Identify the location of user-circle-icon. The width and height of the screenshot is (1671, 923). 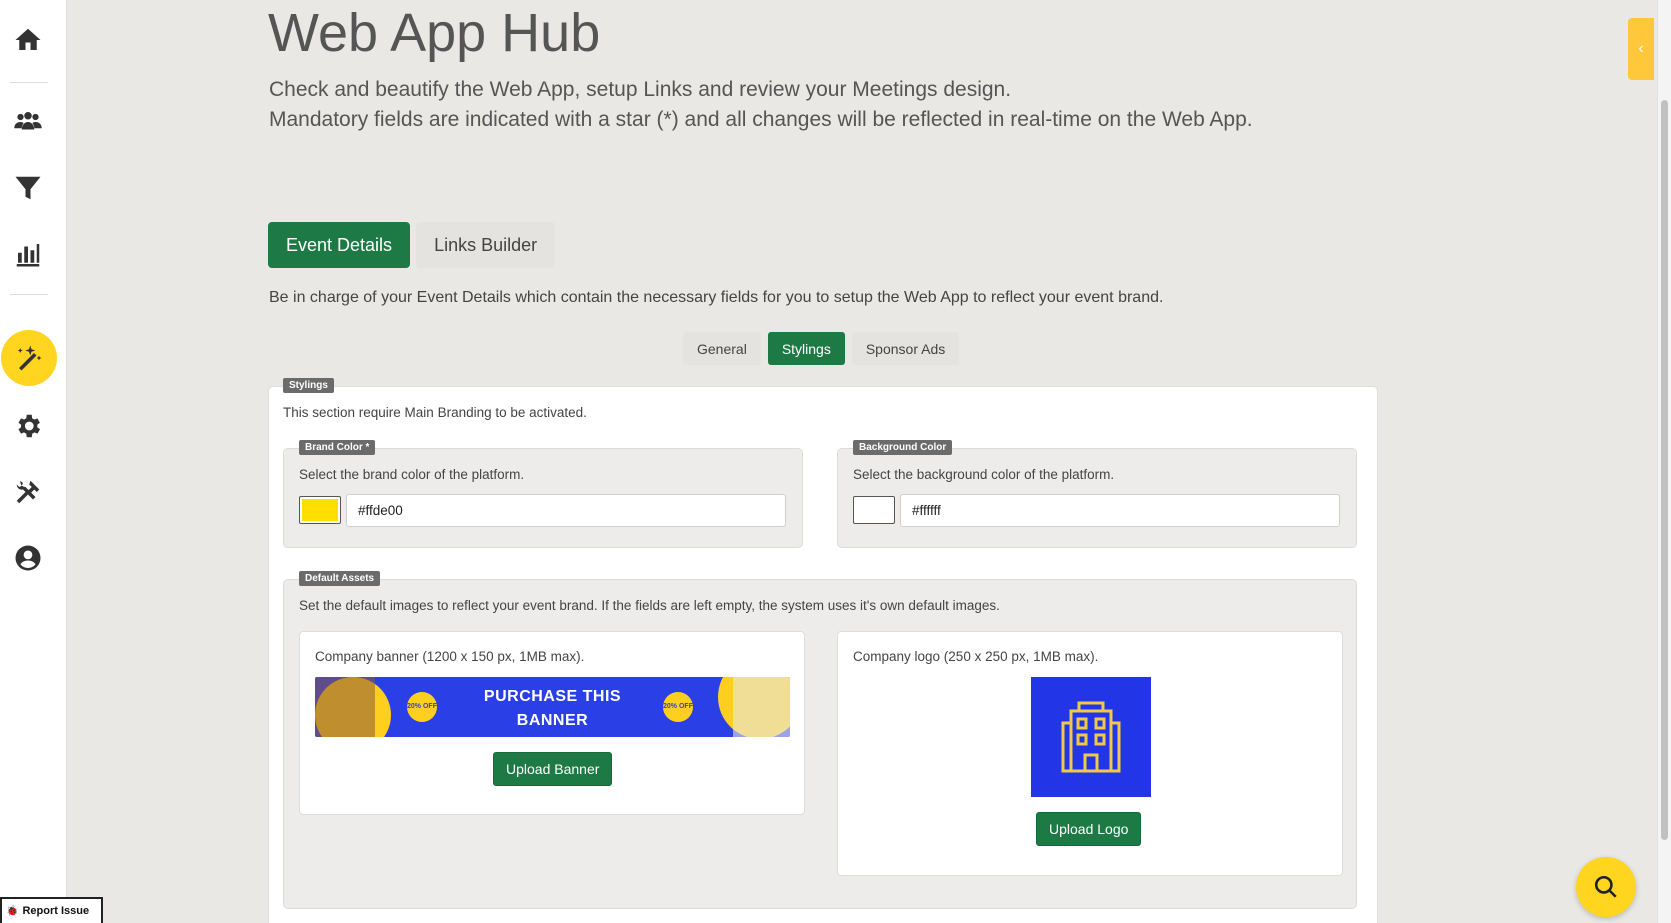
(28, 558).